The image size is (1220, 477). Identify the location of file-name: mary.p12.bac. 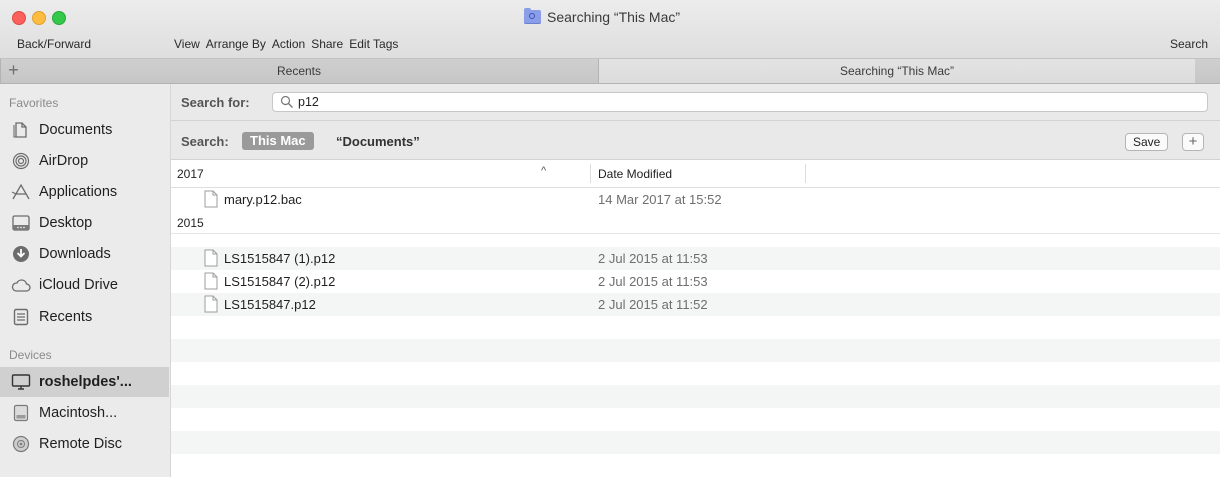
(263, 199).